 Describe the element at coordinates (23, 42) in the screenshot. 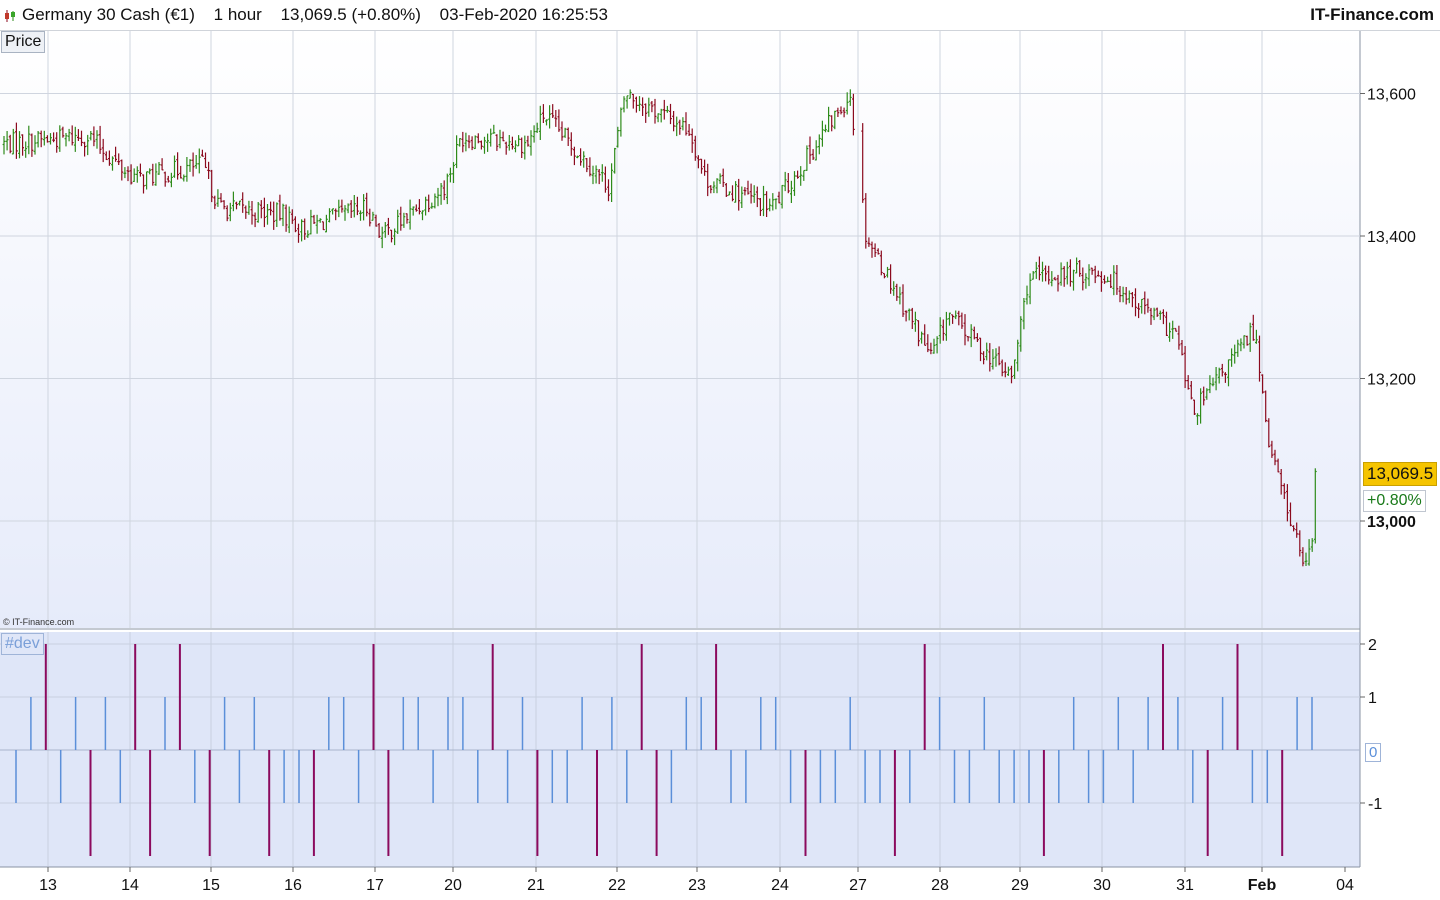

I see `price-panel-label: Price` at that location.